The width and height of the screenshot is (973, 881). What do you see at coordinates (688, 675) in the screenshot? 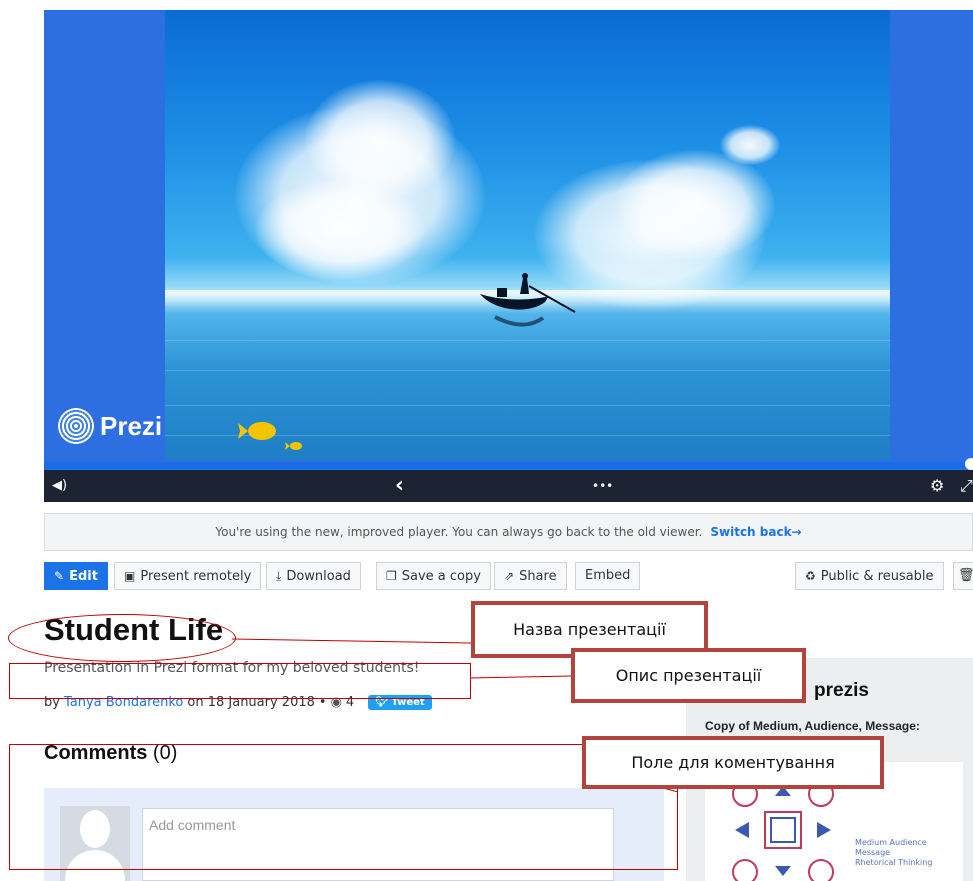
I see `description-annotation-label: Опис презентації` at bounding box center [688, 675].